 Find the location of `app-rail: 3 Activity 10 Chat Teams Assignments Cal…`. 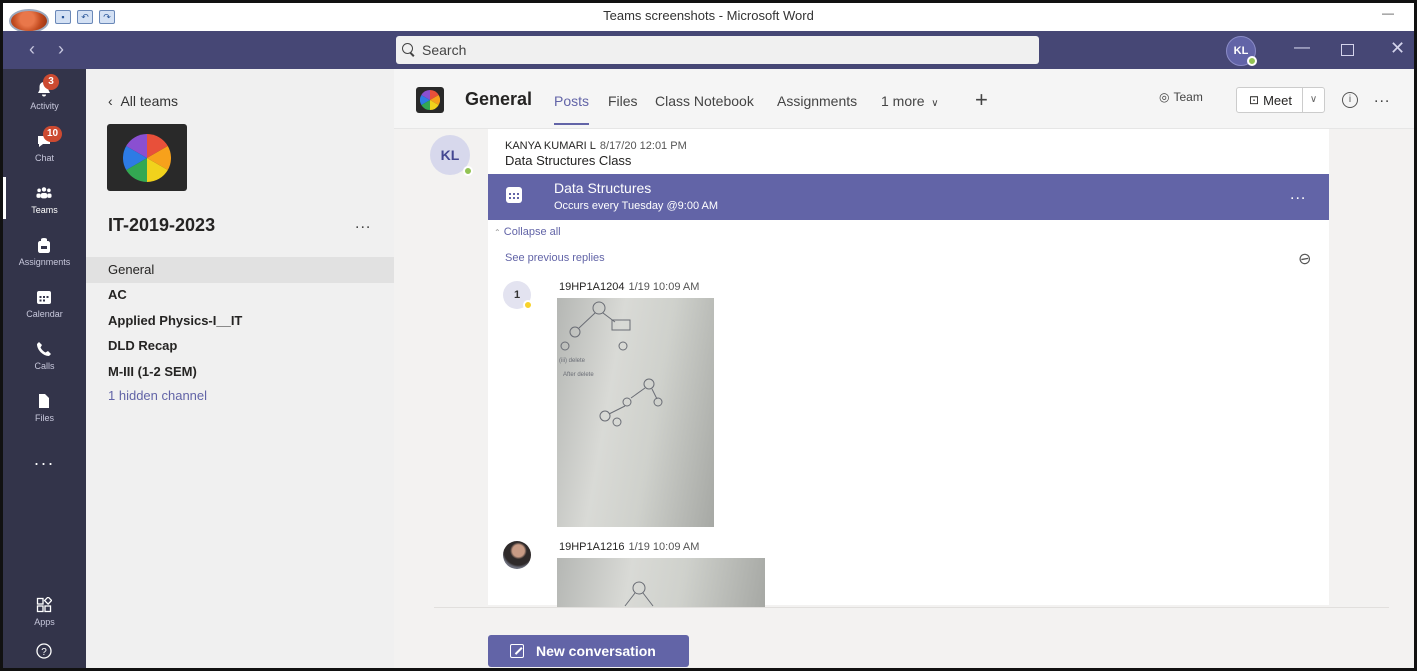

app-rail: 3 Activity 10 Chat Teams Assignments Cal… is located at coordinates (44, 368).